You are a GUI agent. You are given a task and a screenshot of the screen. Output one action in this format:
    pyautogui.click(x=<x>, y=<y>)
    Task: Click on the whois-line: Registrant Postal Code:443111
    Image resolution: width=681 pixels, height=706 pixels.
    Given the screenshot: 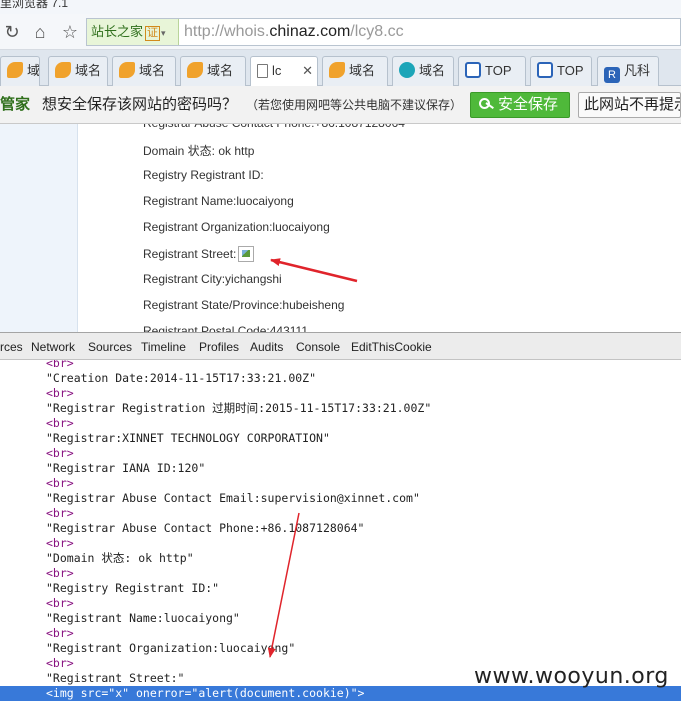 What is the action you would take?
    pyautogui.click(x=225, y=328)
    